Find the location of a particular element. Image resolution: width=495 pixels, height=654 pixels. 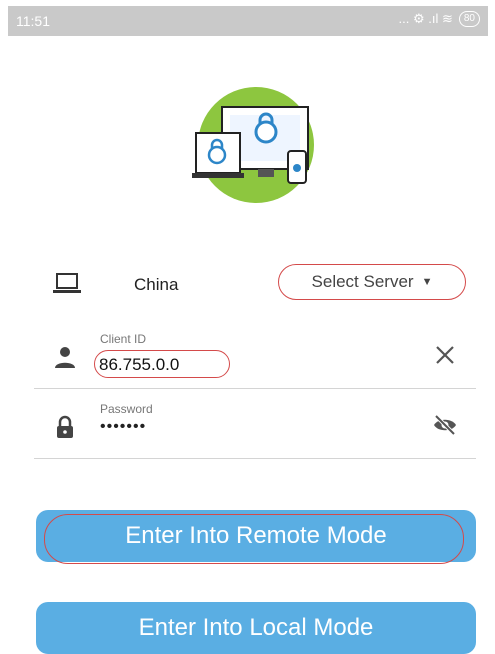

client-id-input: 86.755.0.0 is located at coordinates (162, 364).